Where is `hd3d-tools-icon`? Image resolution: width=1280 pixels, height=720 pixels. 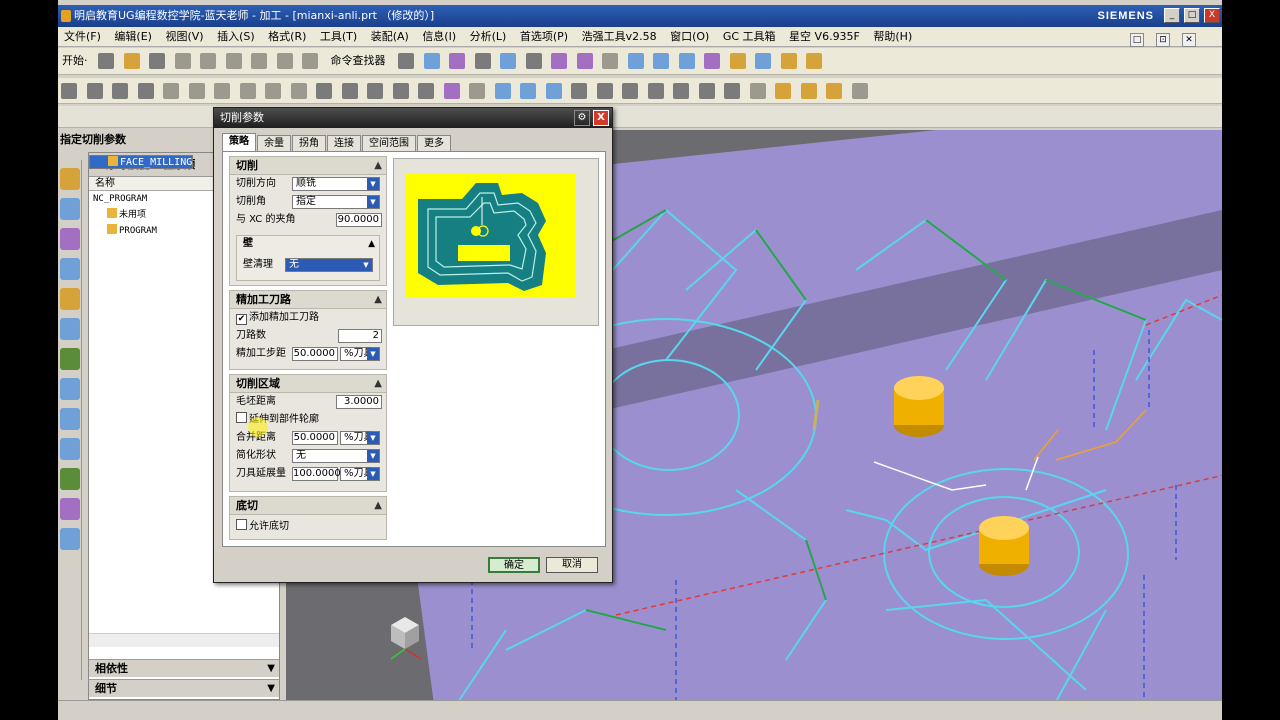 hd3d-tools-icon is located at coordinates (70, 359).